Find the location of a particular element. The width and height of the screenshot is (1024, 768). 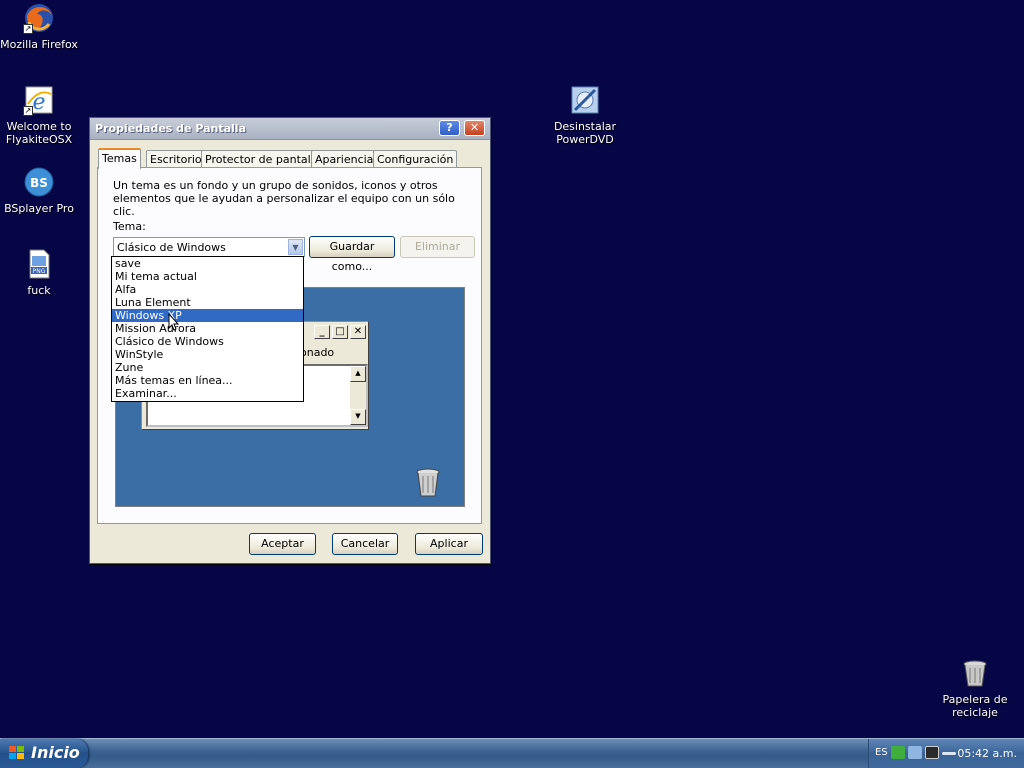

scroll-down-icon: ▼ is located at coordinates (358, 417).